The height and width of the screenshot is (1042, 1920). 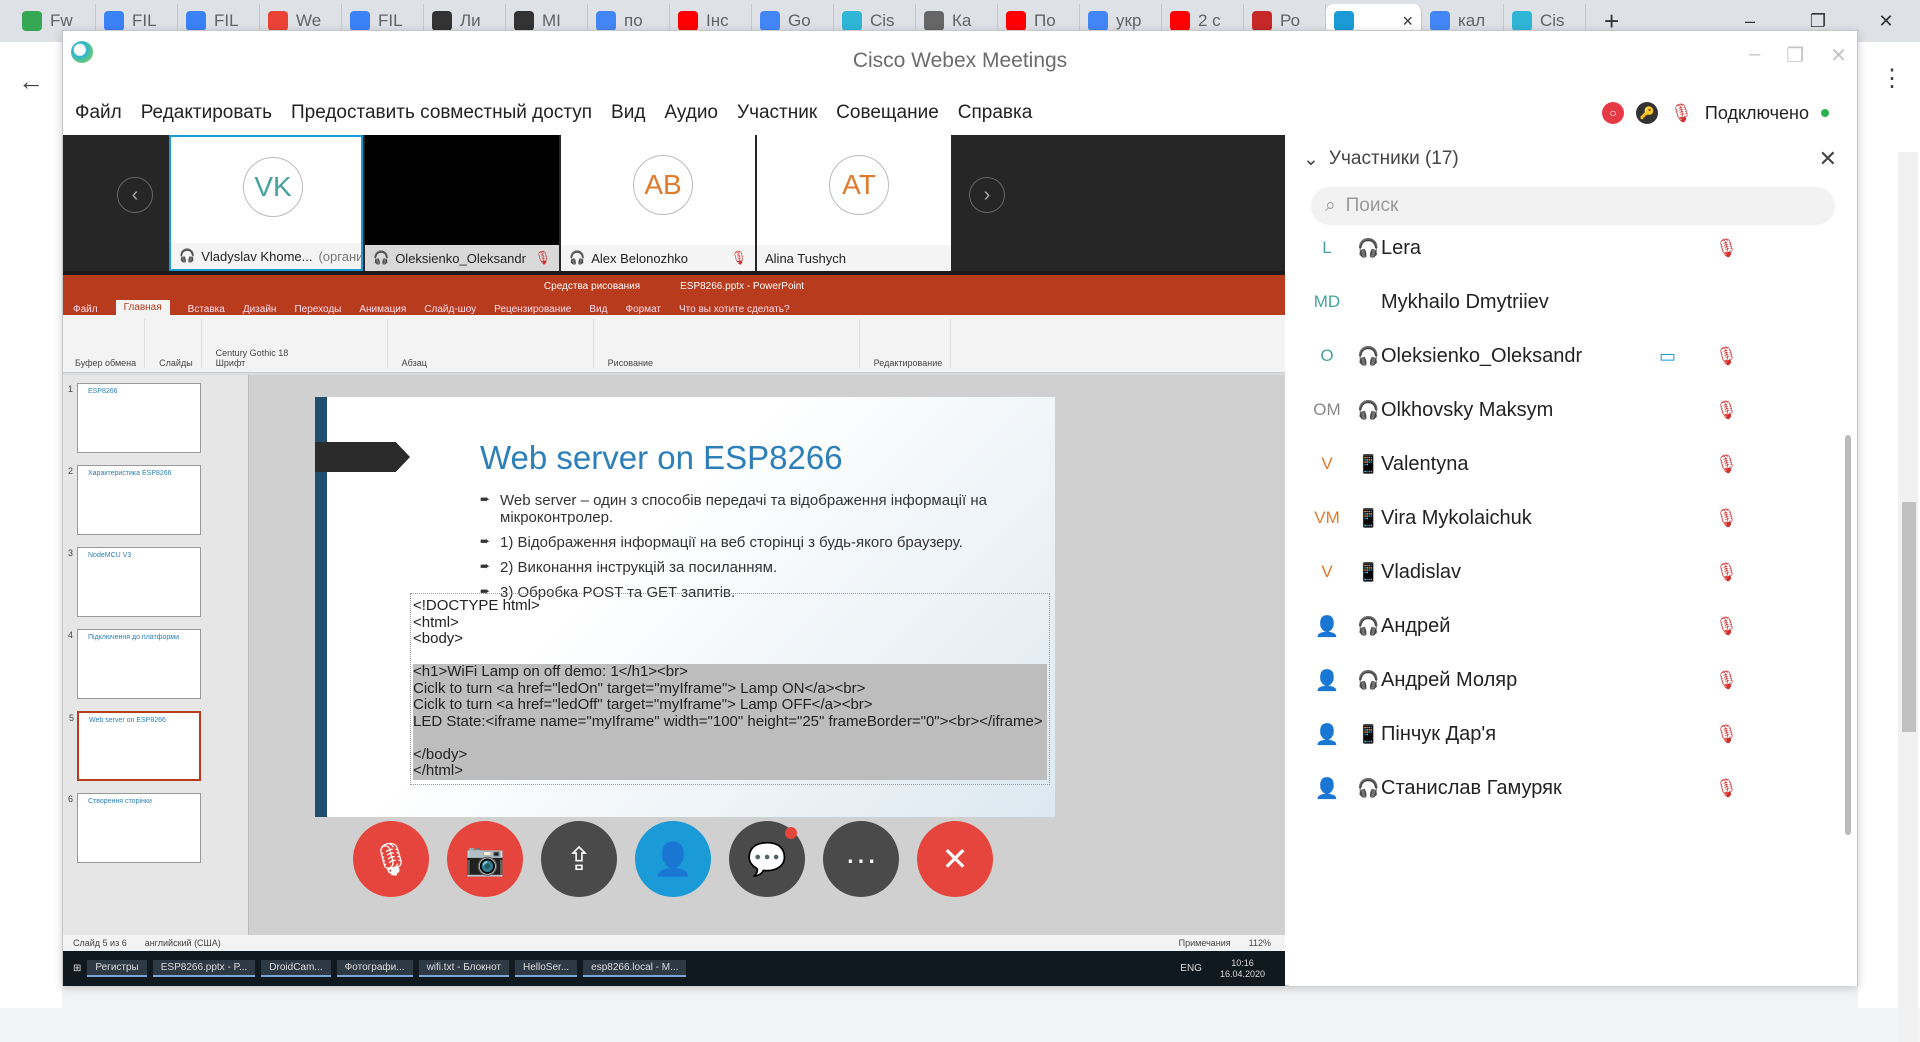 I want to click on leave-button: ✕, so click(x=955, y=859).